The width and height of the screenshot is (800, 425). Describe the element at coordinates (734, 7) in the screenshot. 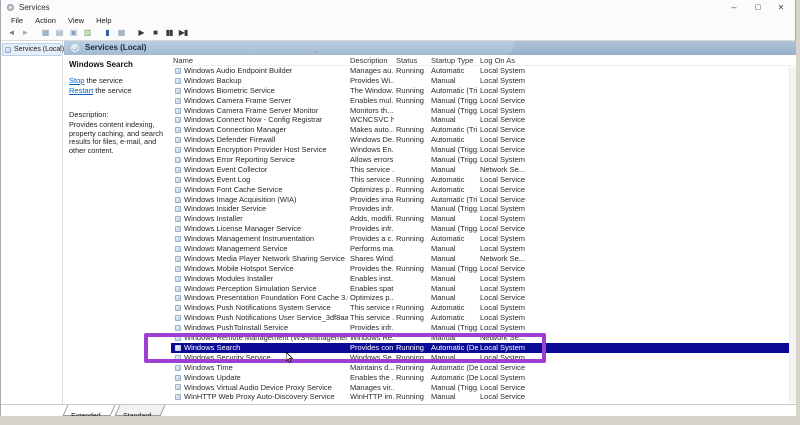

I see `minimize-button: –` at that location.